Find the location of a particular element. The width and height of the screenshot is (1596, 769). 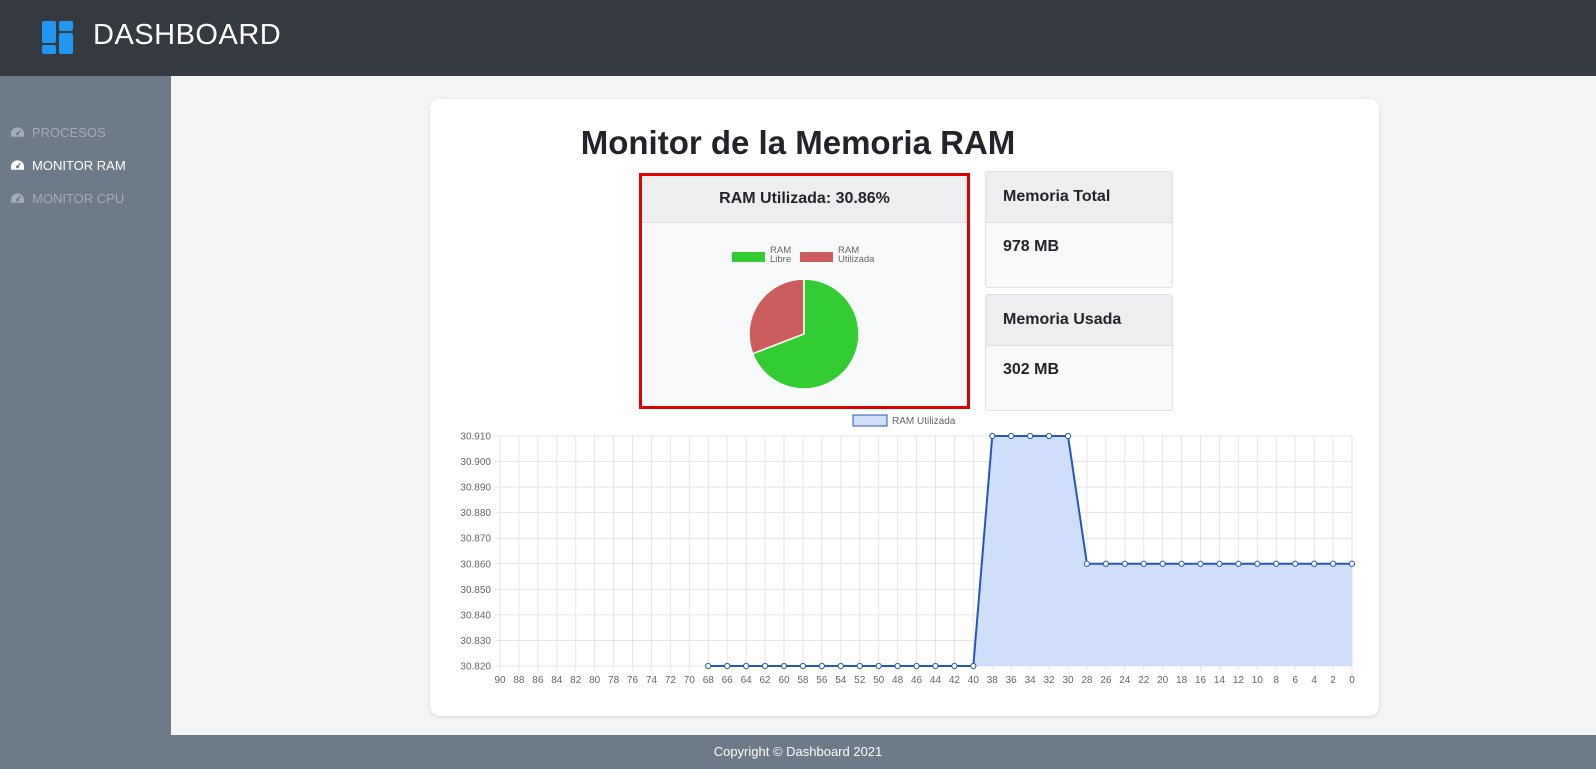

x-tick-label: 38 is located at coordinates (993, 680).